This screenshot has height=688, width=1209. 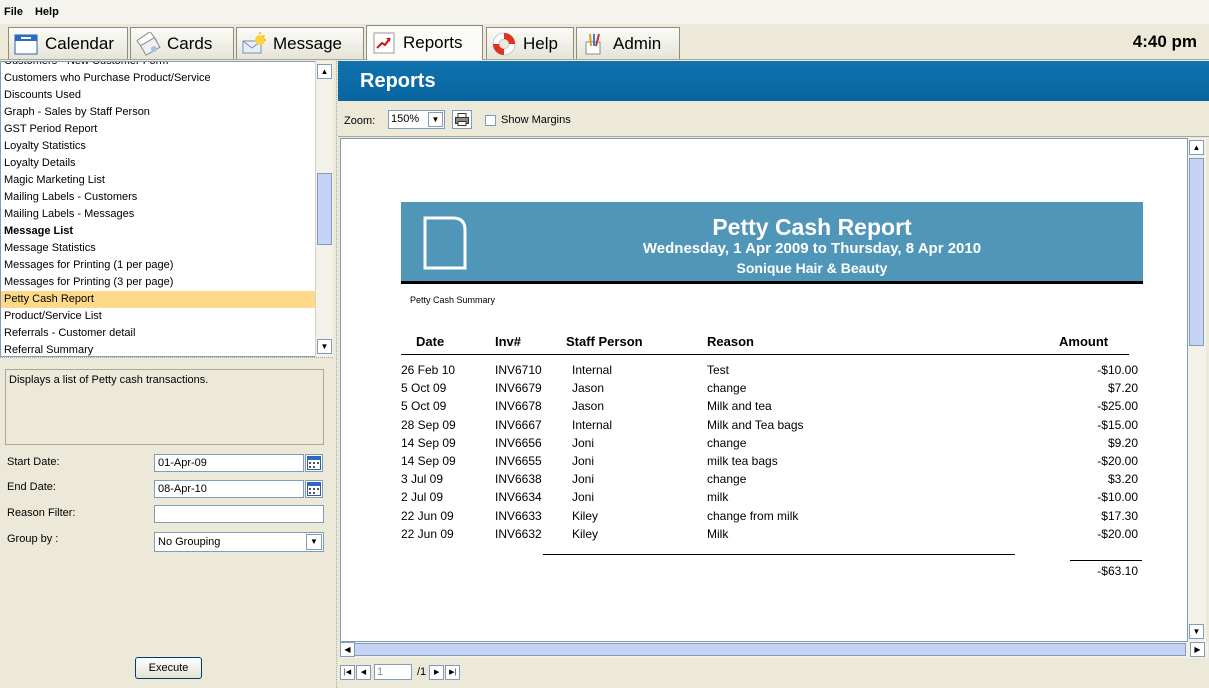 What do you see at coordinates (229, 463) in the screenshot?
I see `start-date-field: 01-Apr-09` at bounding box center [229, 463].